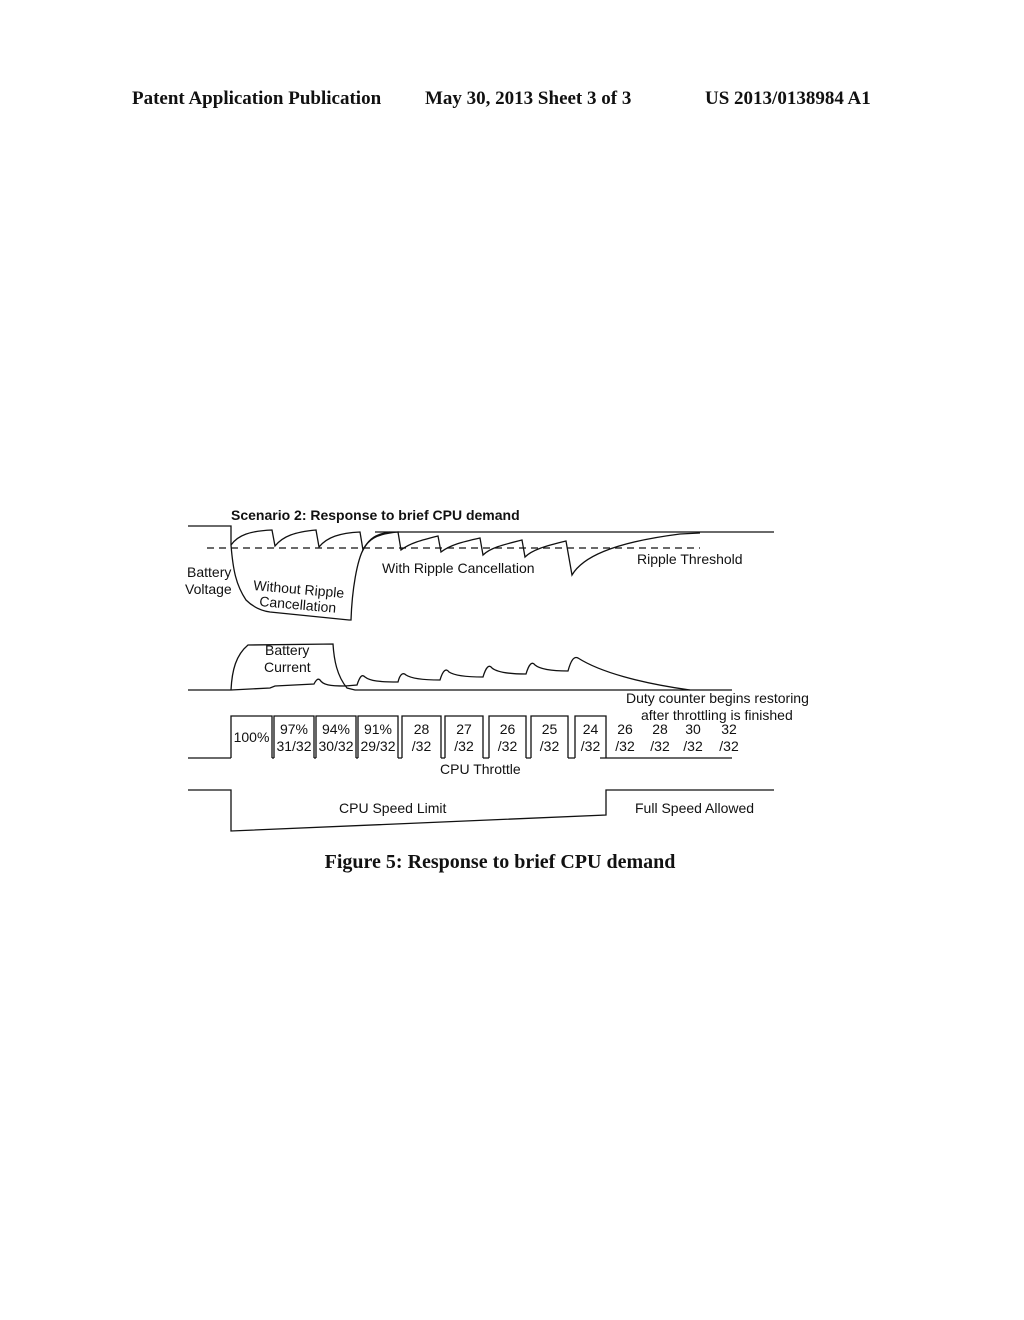 This screenshot has height=1320, width=1024. What do you see at coordinates (693, 729) in the screenshot?
I see `throttle-step-top-label: 30` at bounding box center [693, 729].